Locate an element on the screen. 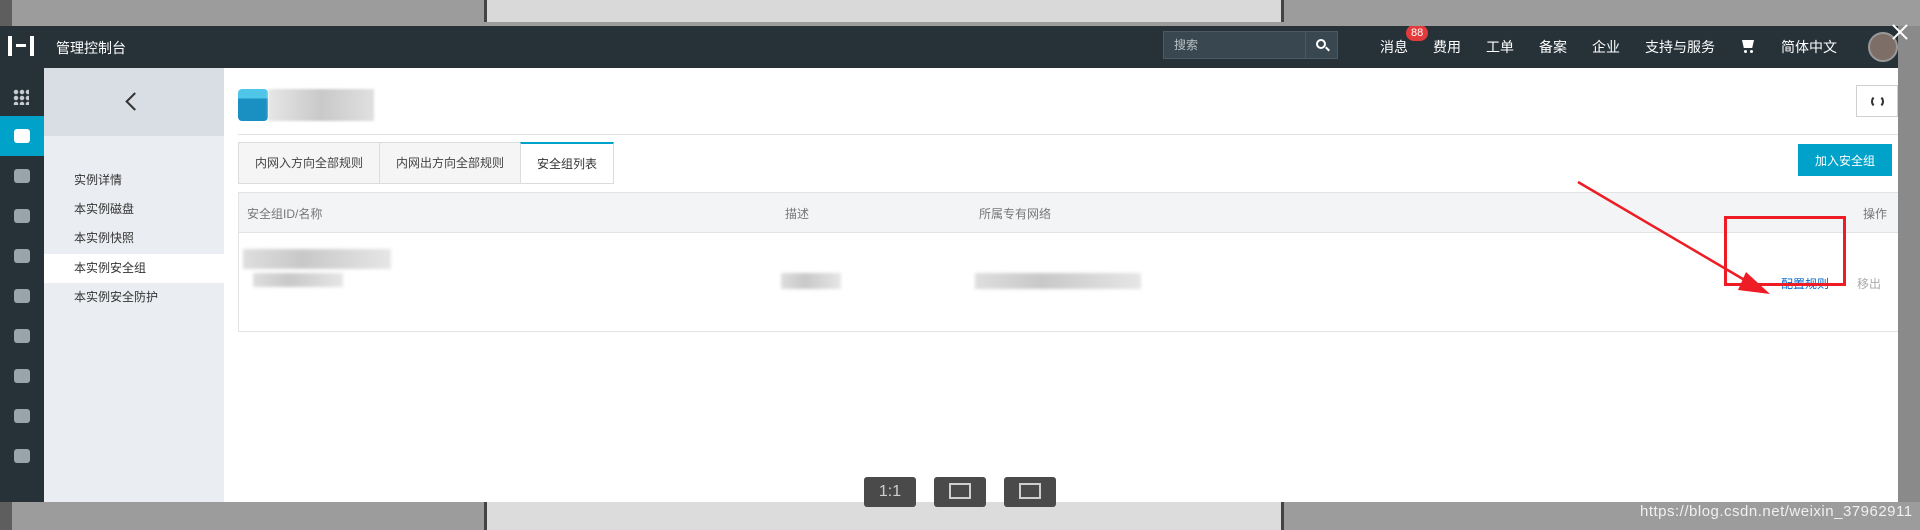  rail-network is located at coordinates (22, 296).